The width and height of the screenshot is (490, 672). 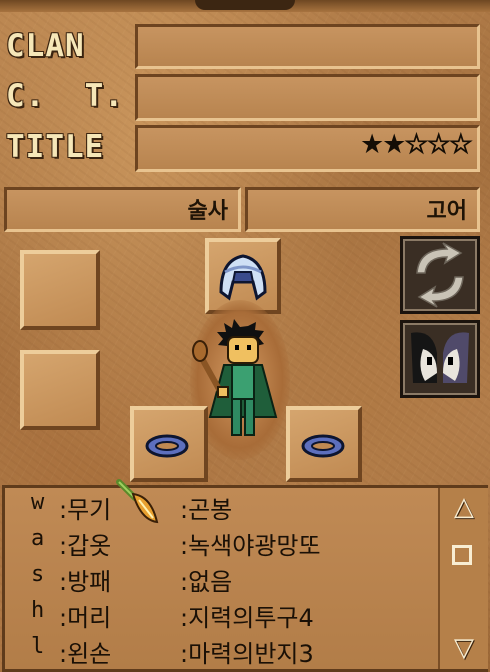 I want to click on hotkey: h, so click(x=38, y=610).